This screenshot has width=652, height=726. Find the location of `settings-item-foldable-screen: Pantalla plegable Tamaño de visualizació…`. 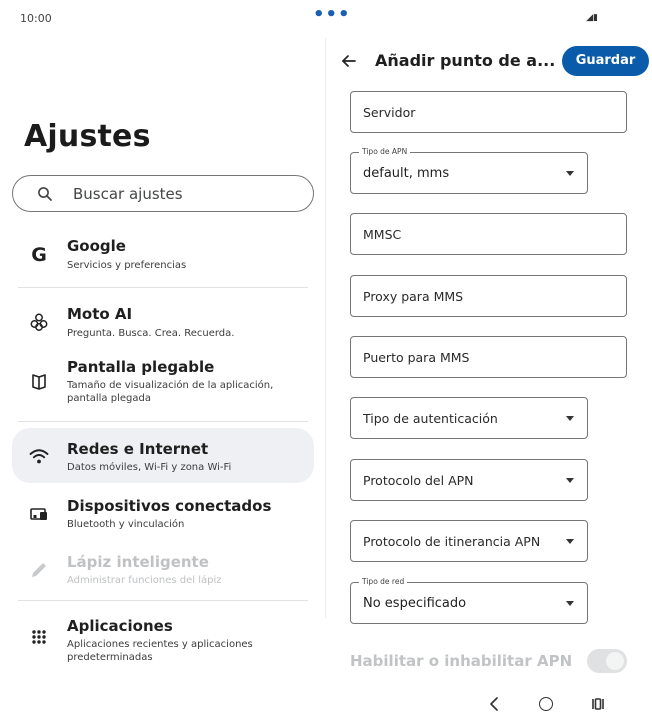

settings-item-foldable-screen: Pantalla plegable Tamaño de visualizació… is located at coordinates (163, 381).